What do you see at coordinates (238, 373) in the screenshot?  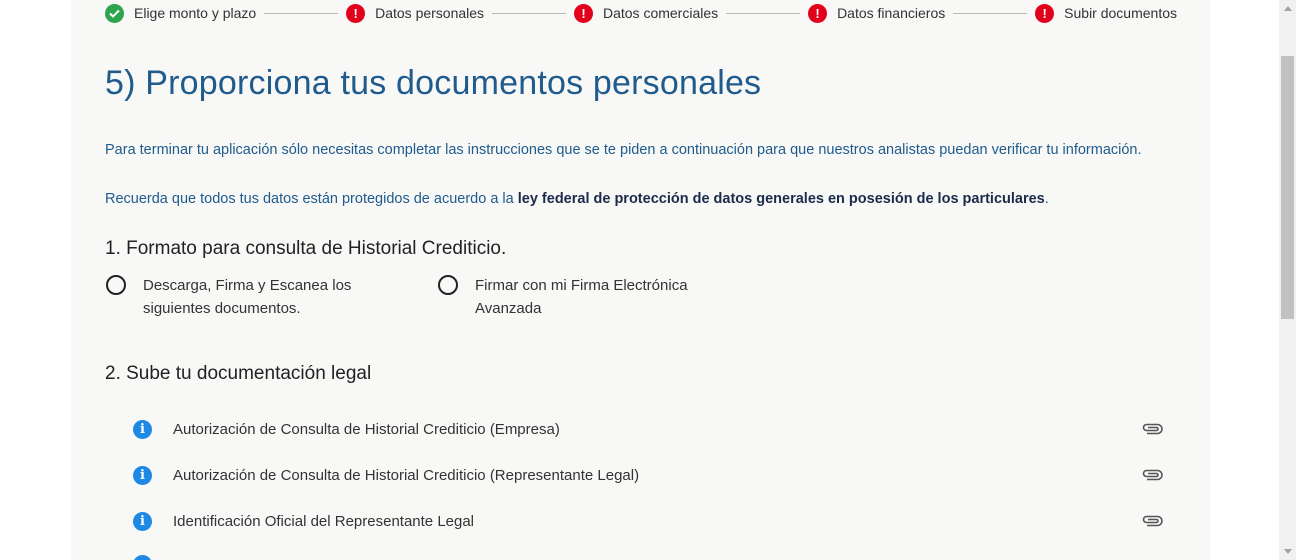 I see `section-legal-docs-title: 2. Sube tu documentación legal` at bounding box center [238, 373].